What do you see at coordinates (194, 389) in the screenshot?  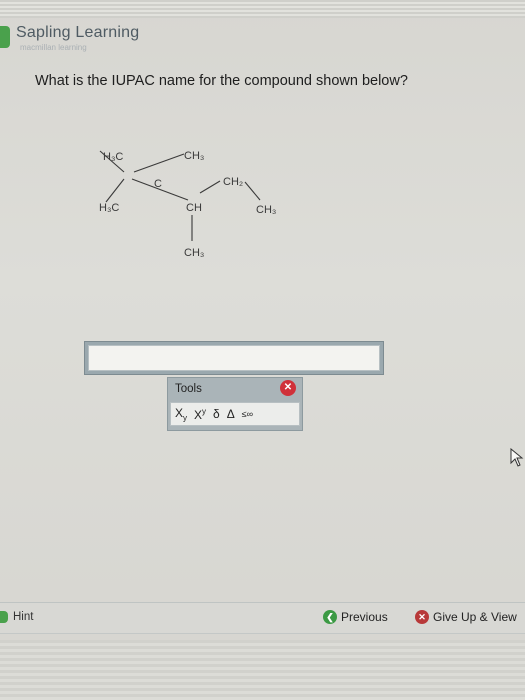 I see `tools-tab: Tools` at bounding box center [194, 389].